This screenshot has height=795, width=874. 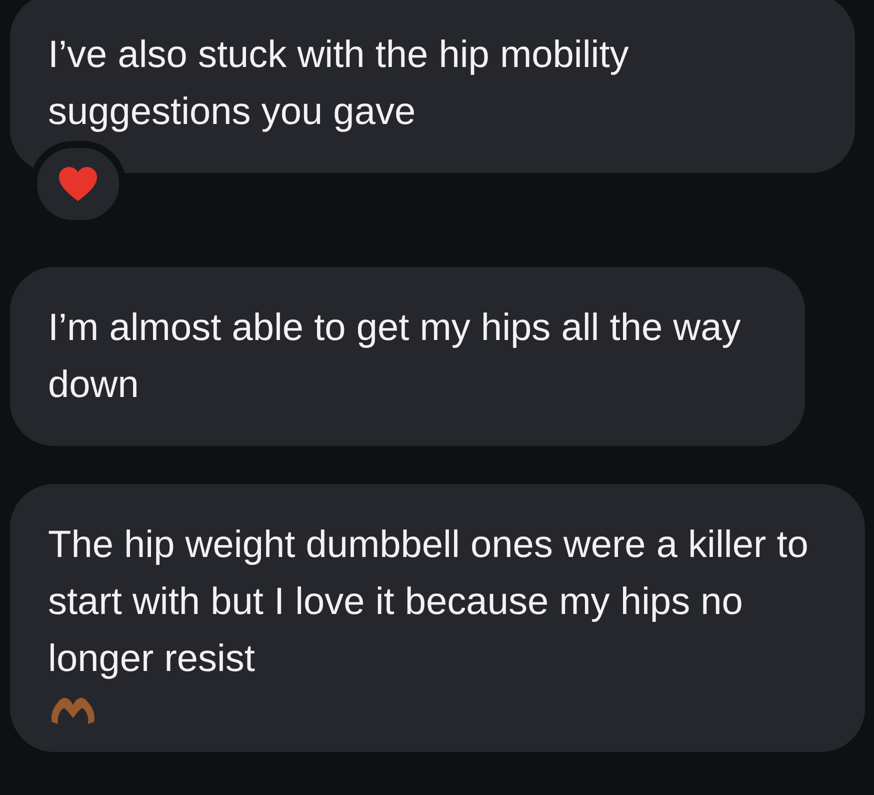 What do you see at coordinates (395, 357) in the screenshot?
I see `message-text: I’m almost able to get my hips all the way down` at bounding box center [395, 357].